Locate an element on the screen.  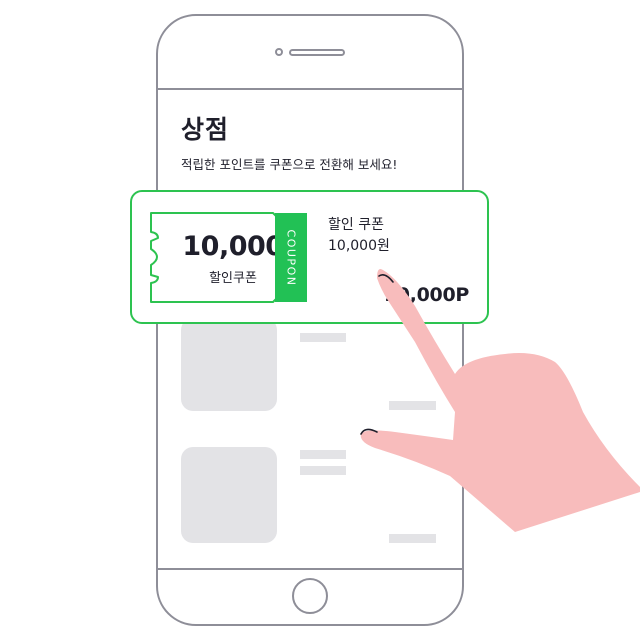
page-title: 상점 is located at coordinates (205, 129).